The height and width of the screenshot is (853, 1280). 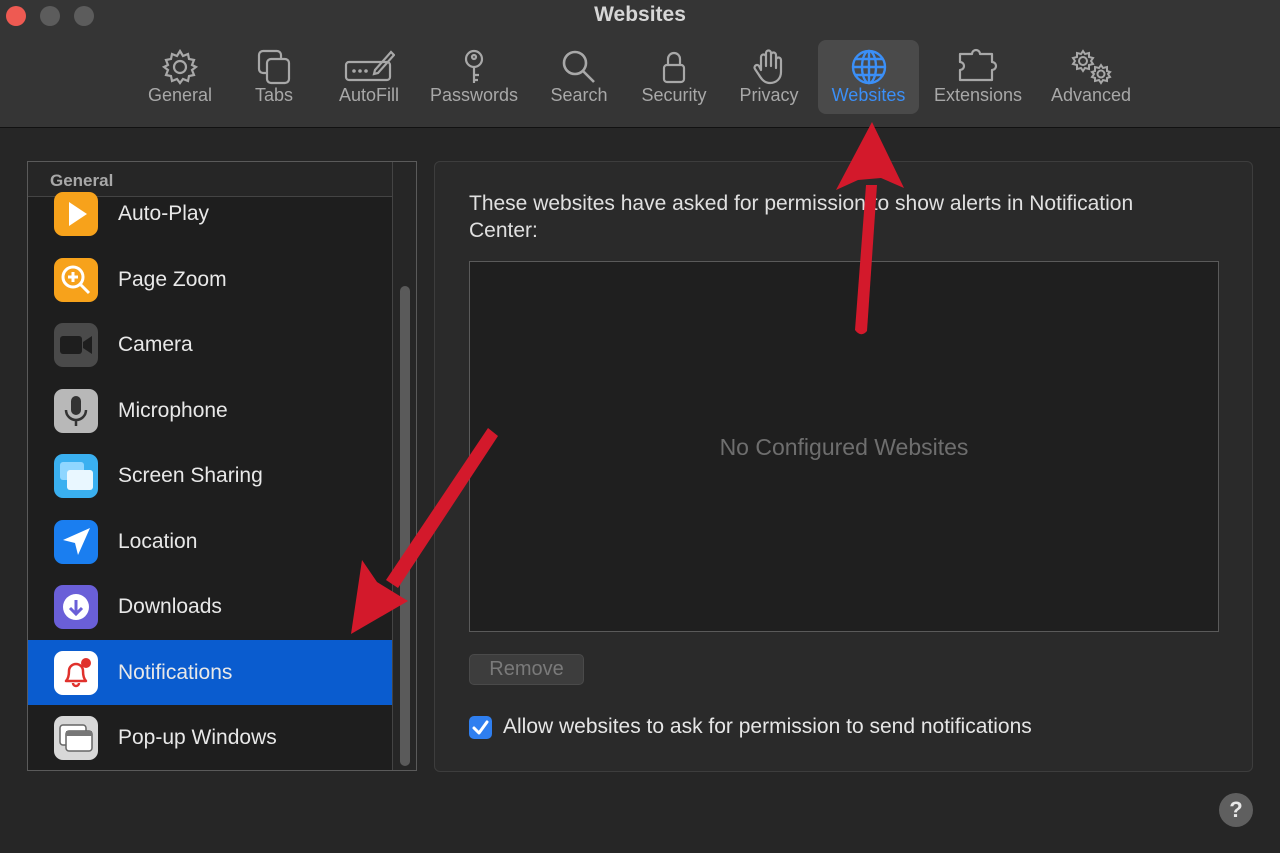 What do you see at coordinates (76, 213) in the screenshot?
I see `play-icon` at bounding box center [76, 213].